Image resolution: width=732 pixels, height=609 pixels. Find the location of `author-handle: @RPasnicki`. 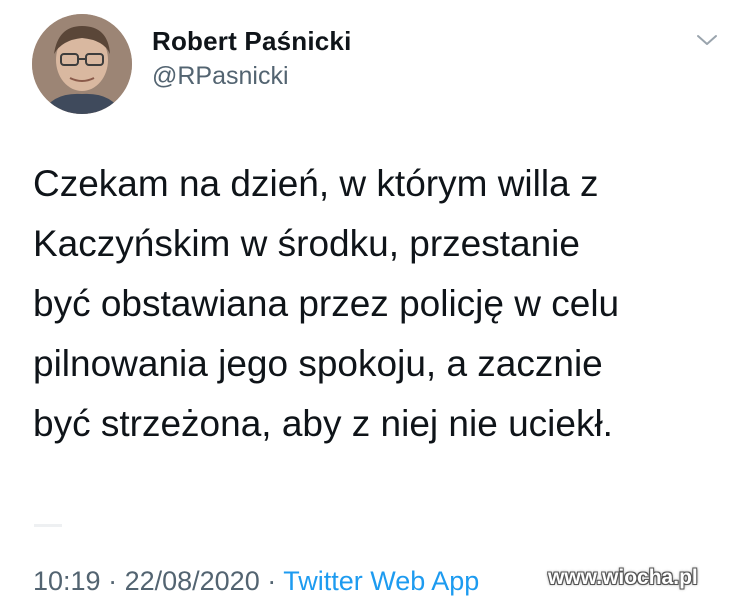

author-handle: @RPasnicki is located at coordinates (220, 76).